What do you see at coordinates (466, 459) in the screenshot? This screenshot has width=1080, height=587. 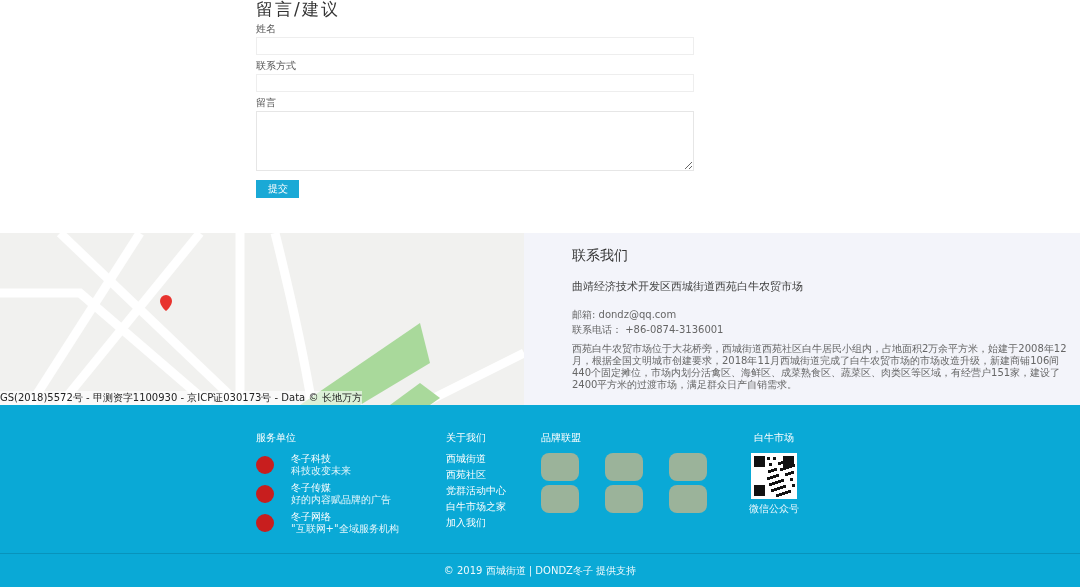 I see `footer-link: 西城街道` at bounding box center [466, 459].